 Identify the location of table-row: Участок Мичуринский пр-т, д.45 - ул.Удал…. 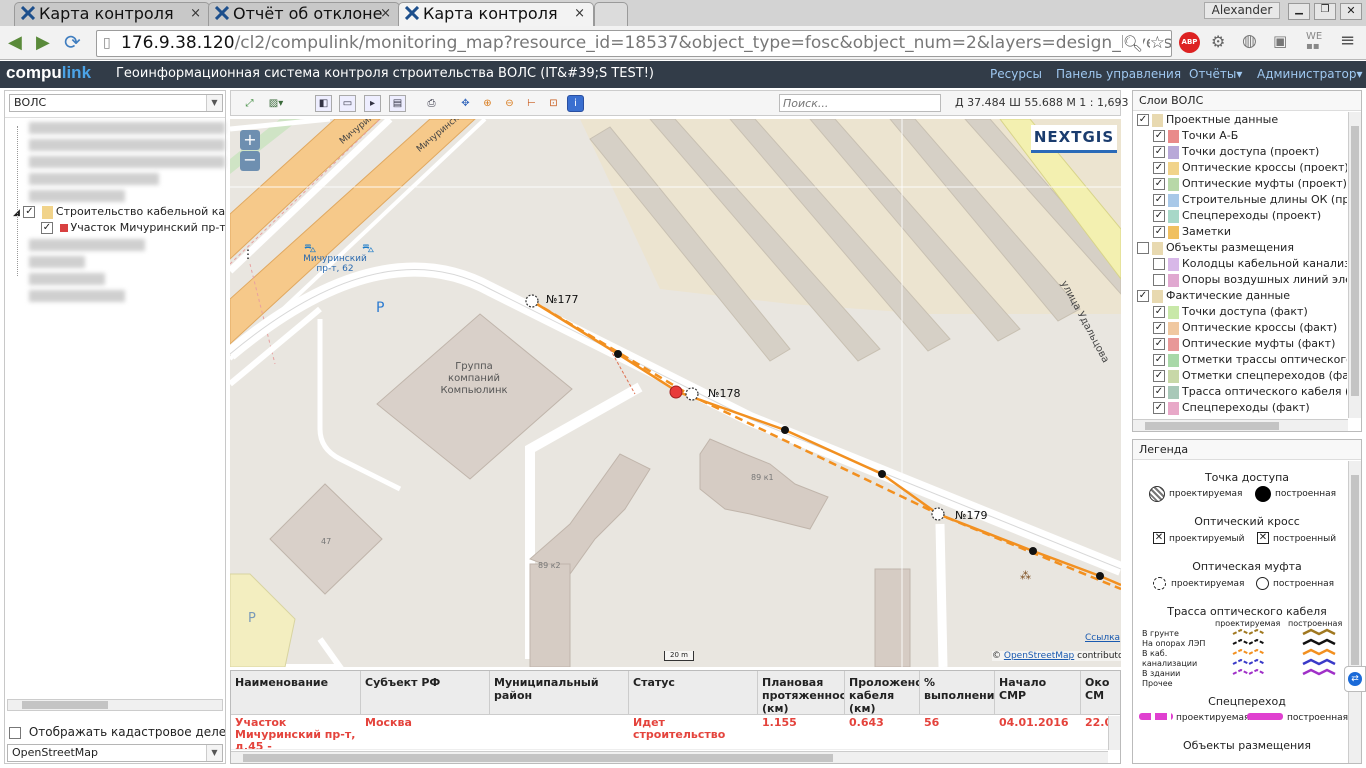
(675, 733).